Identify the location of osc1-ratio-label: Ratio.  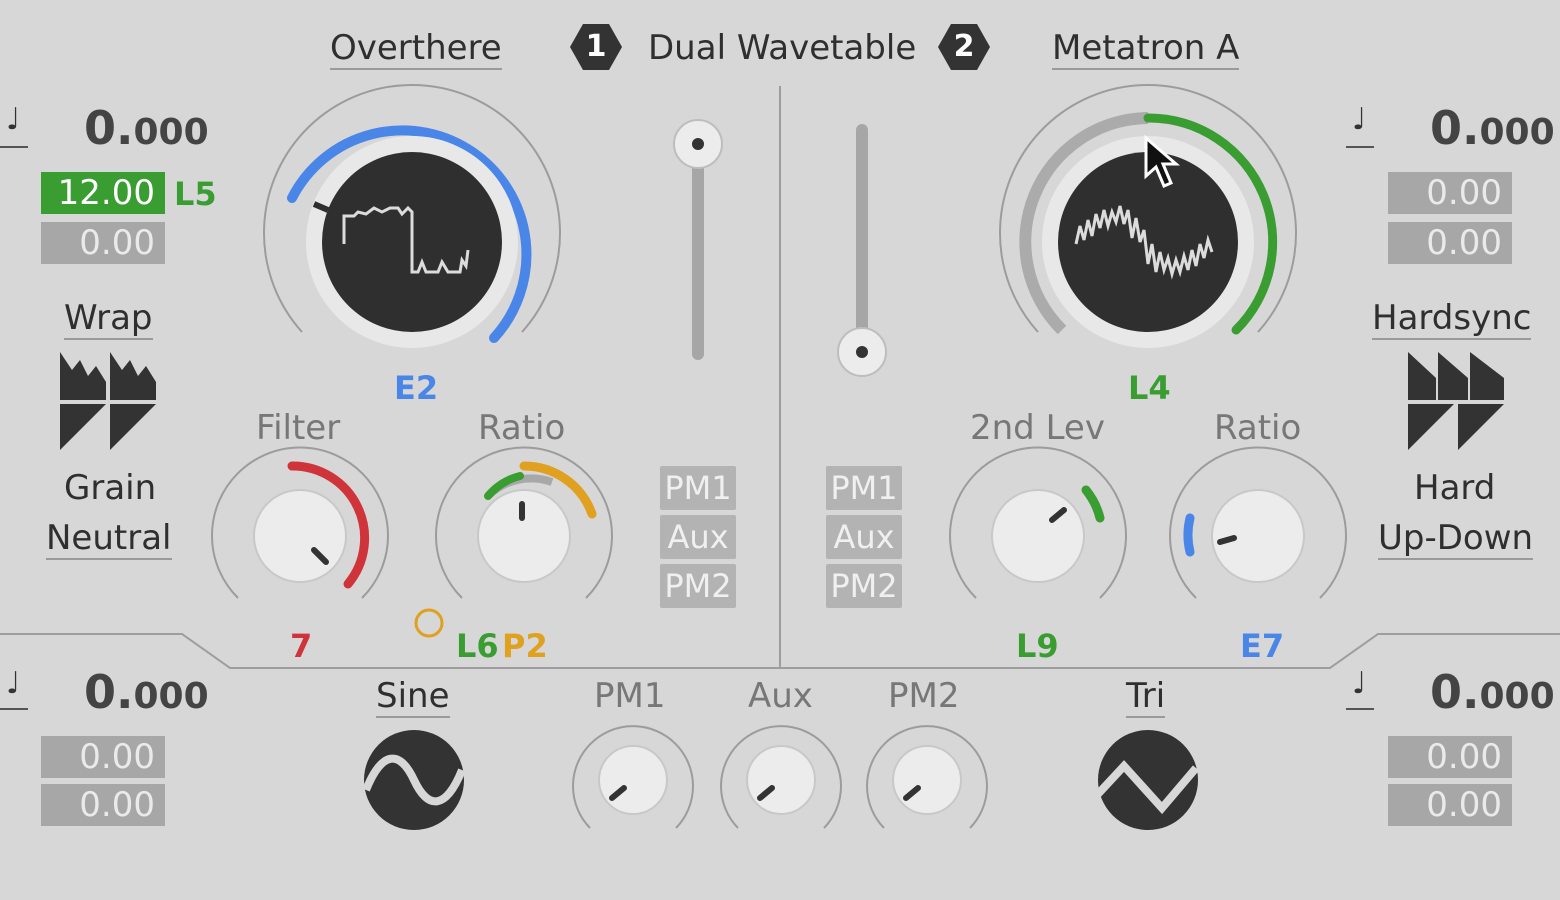
(522, 428).